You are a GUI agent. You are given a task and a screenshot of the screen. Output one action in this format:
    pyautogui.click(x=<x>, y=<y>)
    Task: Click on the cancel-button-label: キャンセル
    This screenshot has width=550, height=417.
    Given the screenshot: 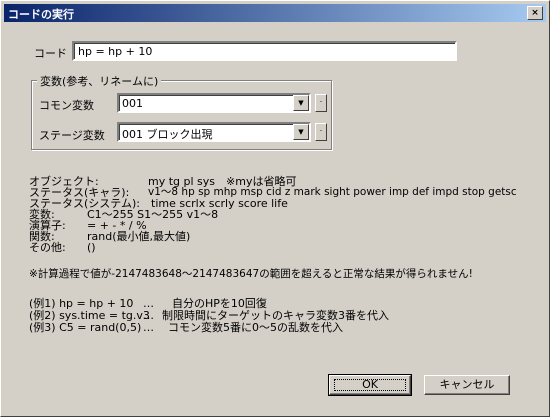 What is the action you would take?
    pyautogui.click(x=467, y=384)
    